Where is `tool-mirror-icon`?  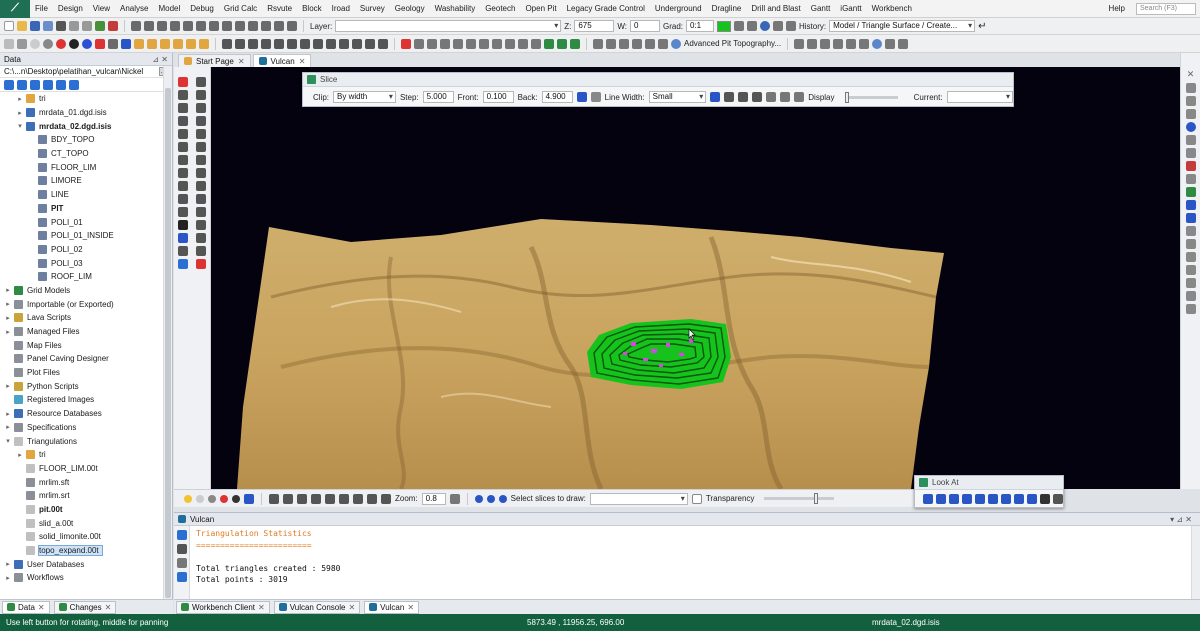
tool-mirror-icon is located at coordinates (201, 160).